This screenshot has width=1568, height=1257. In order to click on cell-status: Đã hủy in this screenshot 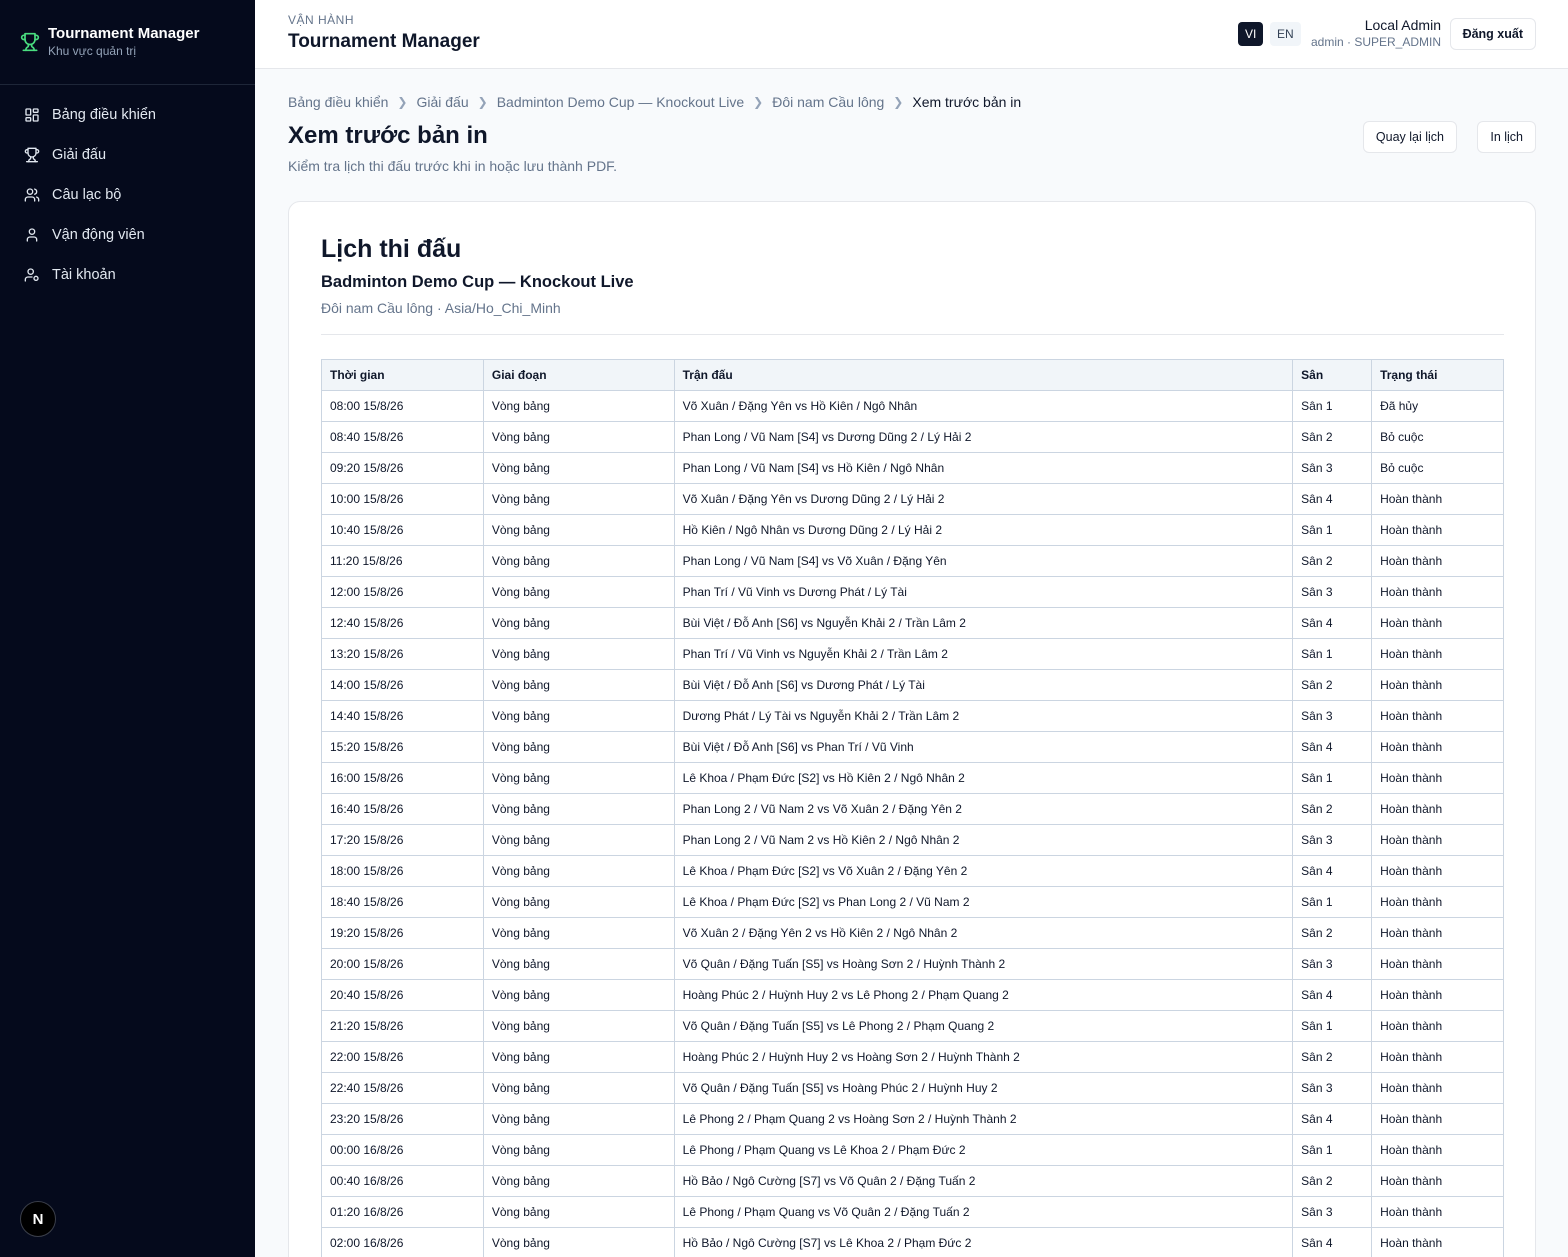, I will do `click(1437, 406)`.